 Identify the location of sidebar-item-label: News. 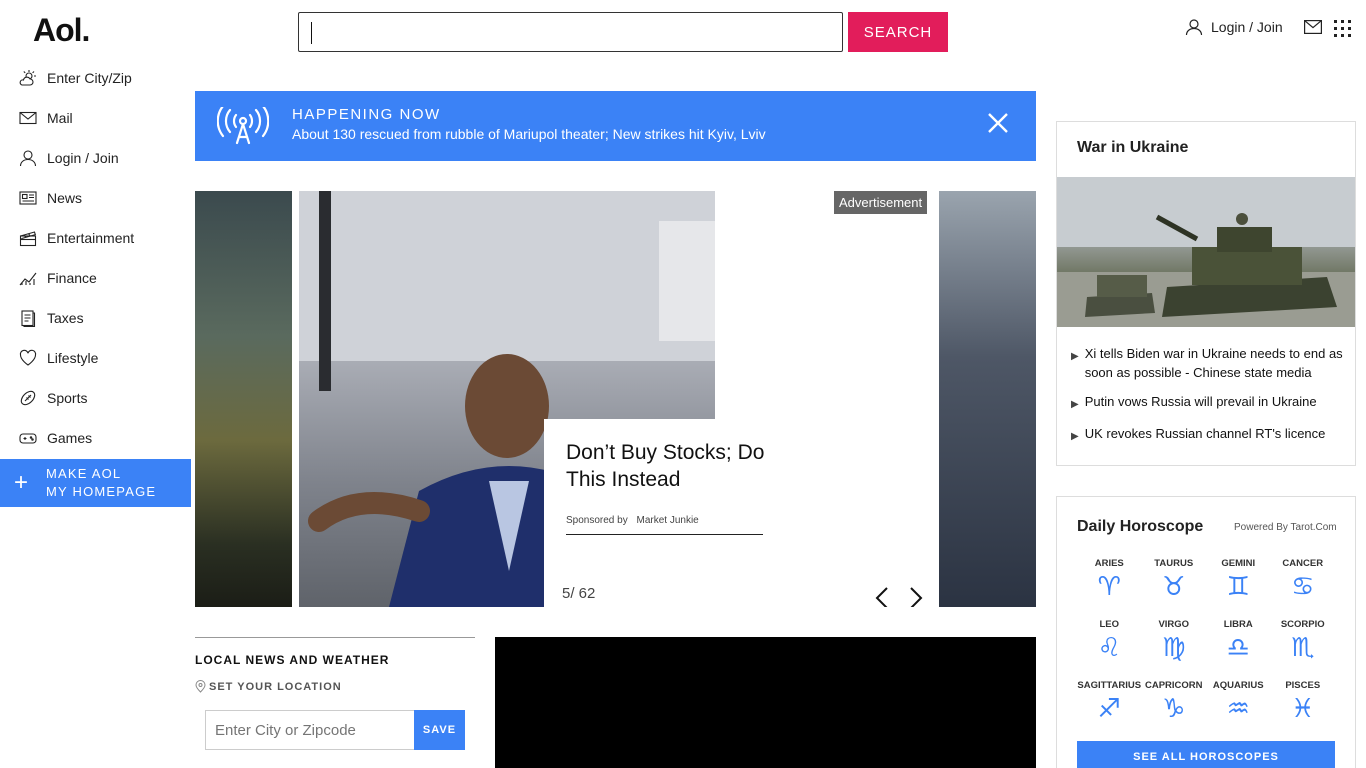
(65, 198).